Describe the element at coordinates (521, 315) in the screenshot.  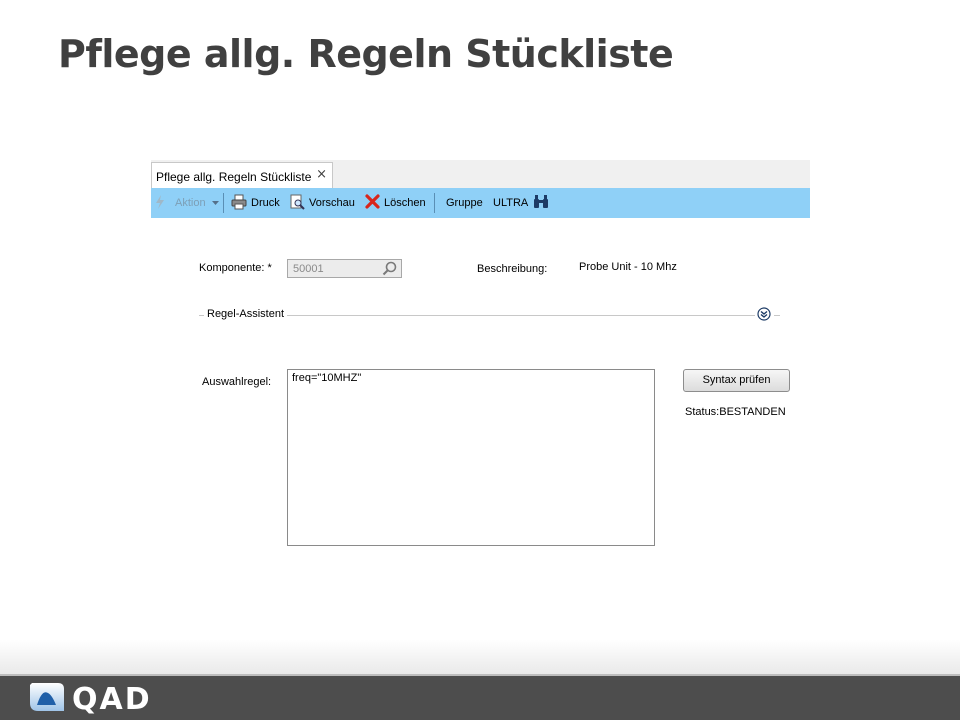
I see `section-divider` at that location.